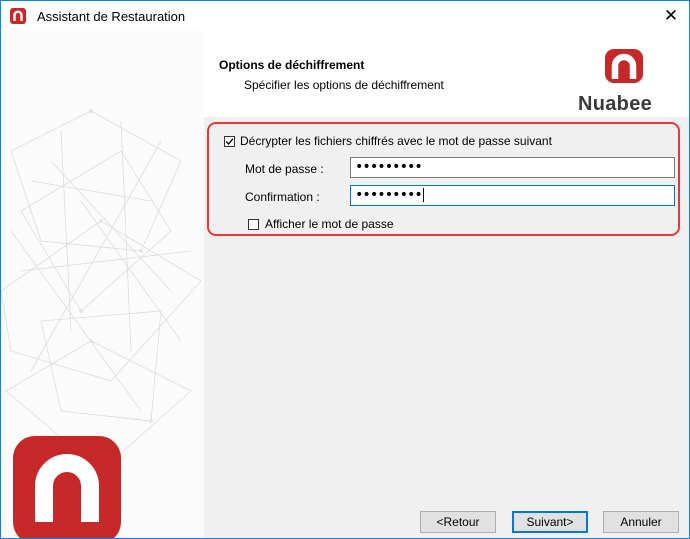 The width and height of the screenshot is (690, 539). What do you see at coordinates (111, 16) in the screenshot?
I see `window-title: Assistant de Restauration` at bounding box center [111, 16].